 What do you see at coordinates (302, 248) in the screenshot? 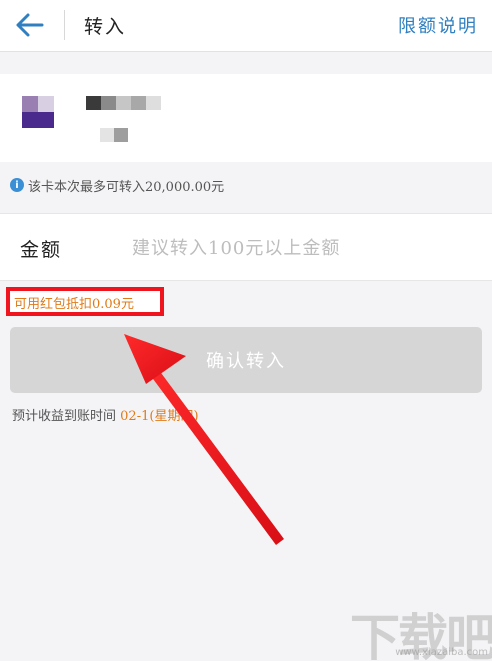
I see `amount-input` at bounding box center [302, 248].